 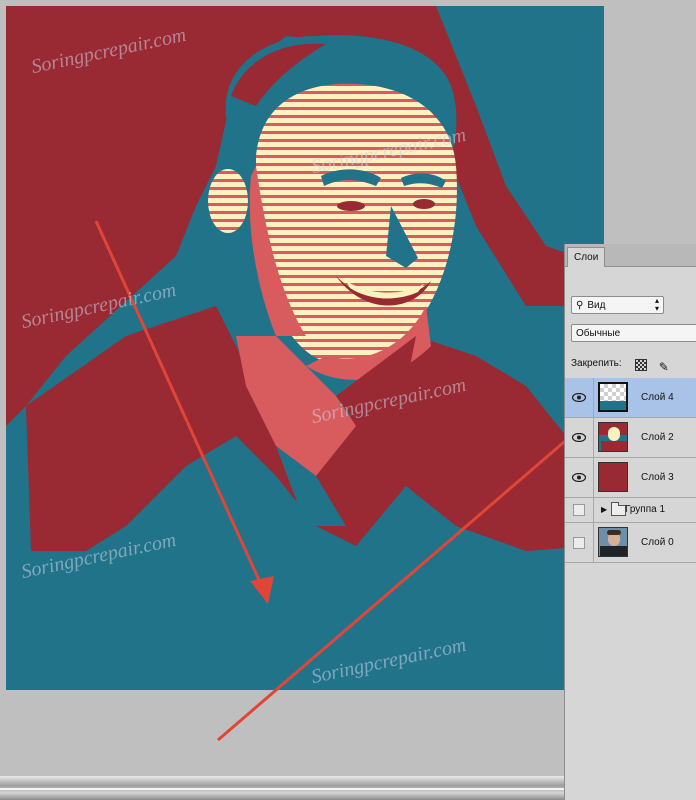 I want to click on blend-mode-value: Обычные, so click(x=598, y=333).